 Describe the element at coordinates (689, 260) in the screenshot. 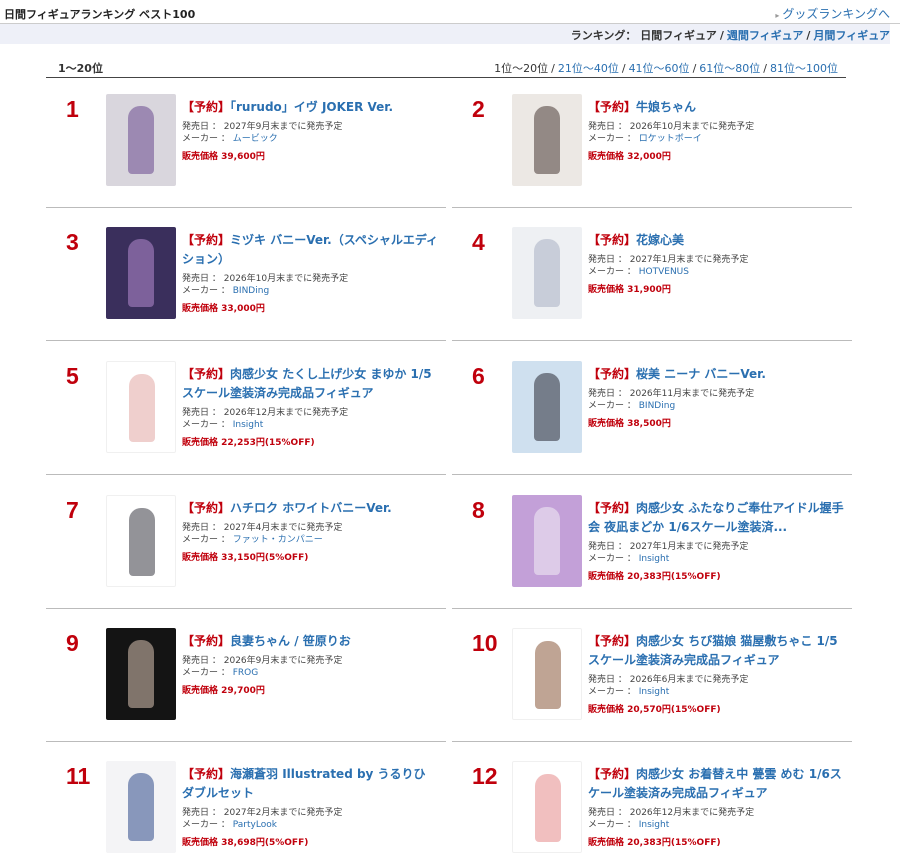

I see `release-value: 2027年1月末までに発売予定` at that location.